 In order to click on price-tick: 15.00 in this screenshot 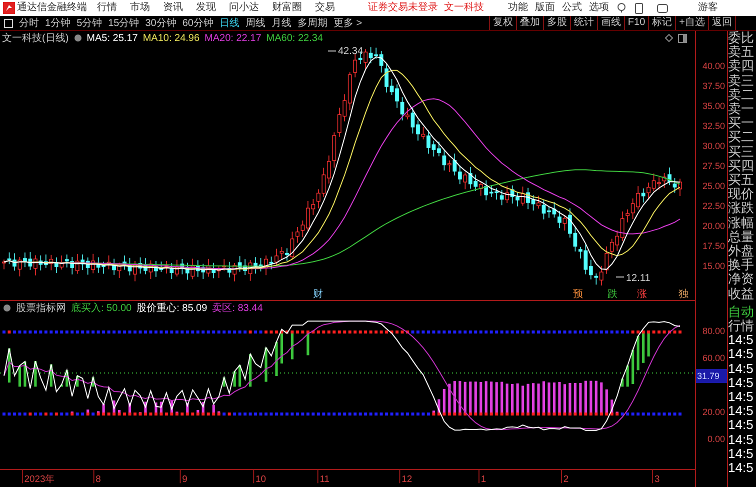, I will do `click(713, 266)`.